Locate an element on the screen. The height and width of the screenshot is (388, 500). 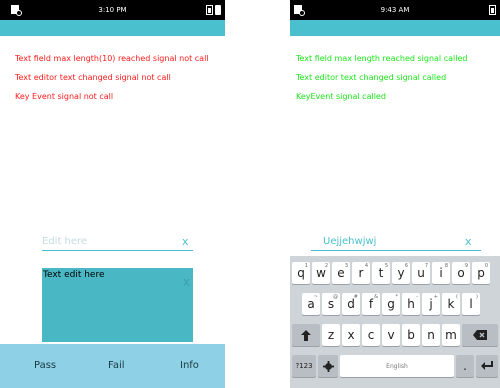
key-g: * g is located at coordinates (391, 304).